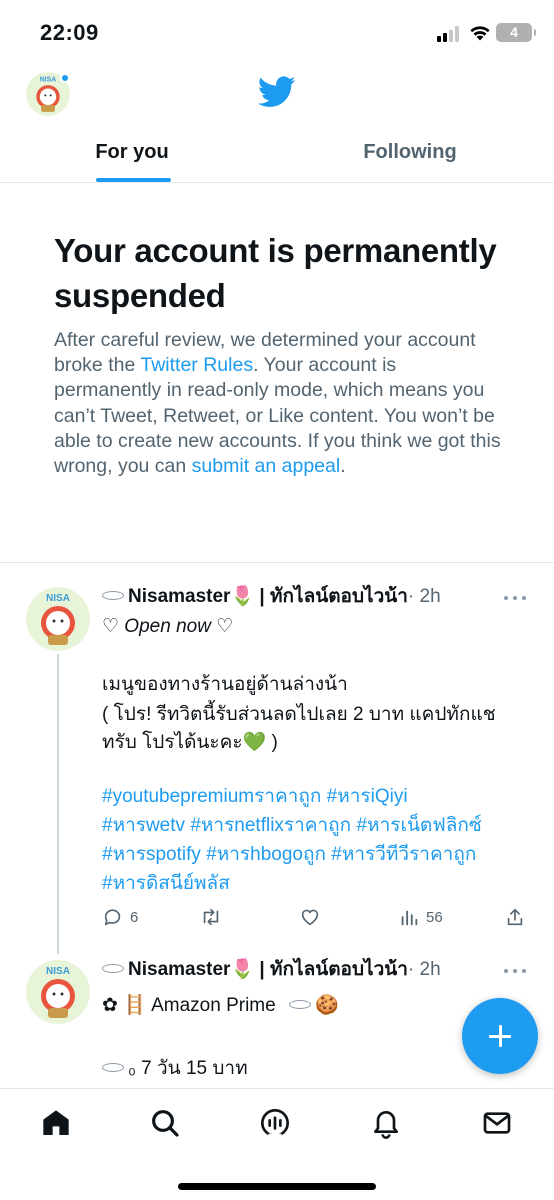 This screenshot has width=554, height=1200. Describe the element at coordinates (277, 1144) in the screenshot. I see `bottom-navigation` at that location.